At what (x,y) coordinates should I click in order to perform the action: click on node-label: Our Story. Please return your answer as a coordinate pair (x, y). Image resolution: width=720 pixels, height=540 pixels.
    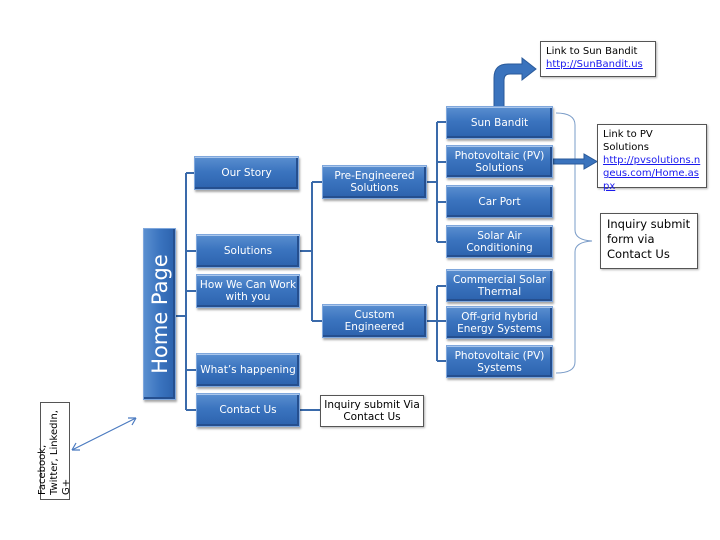
    Looking at the image, I should click on (246, 173).